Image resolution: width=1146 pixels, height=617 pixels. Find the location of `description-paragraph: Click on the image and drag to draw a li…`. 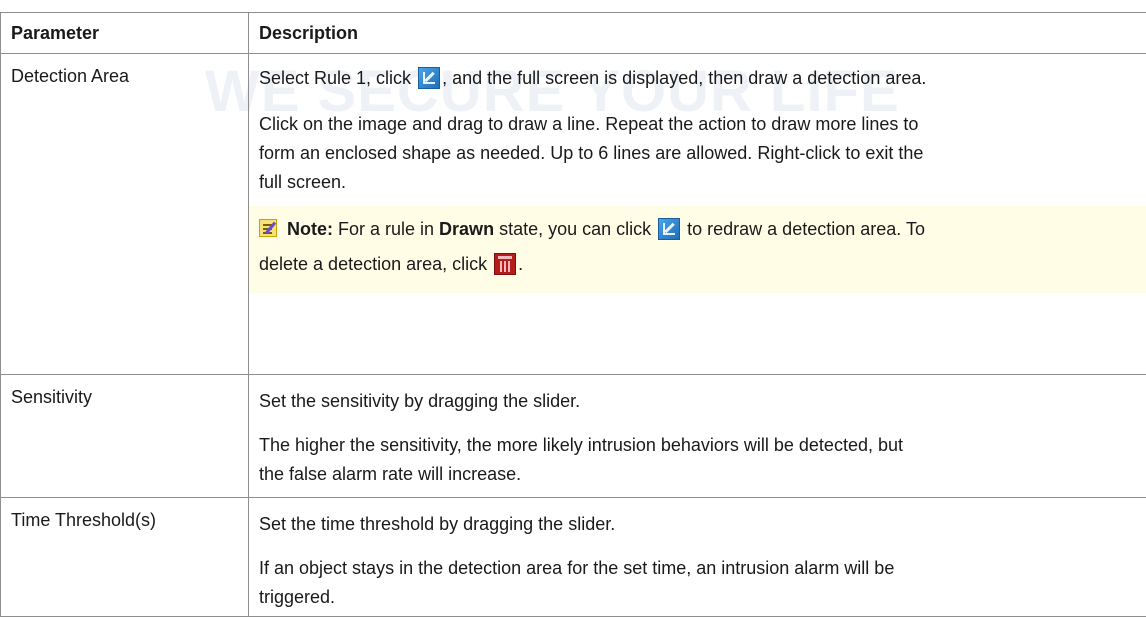

description-paragraph: Click on the image and drag to draw a li… is located at coordinates (697, 155).